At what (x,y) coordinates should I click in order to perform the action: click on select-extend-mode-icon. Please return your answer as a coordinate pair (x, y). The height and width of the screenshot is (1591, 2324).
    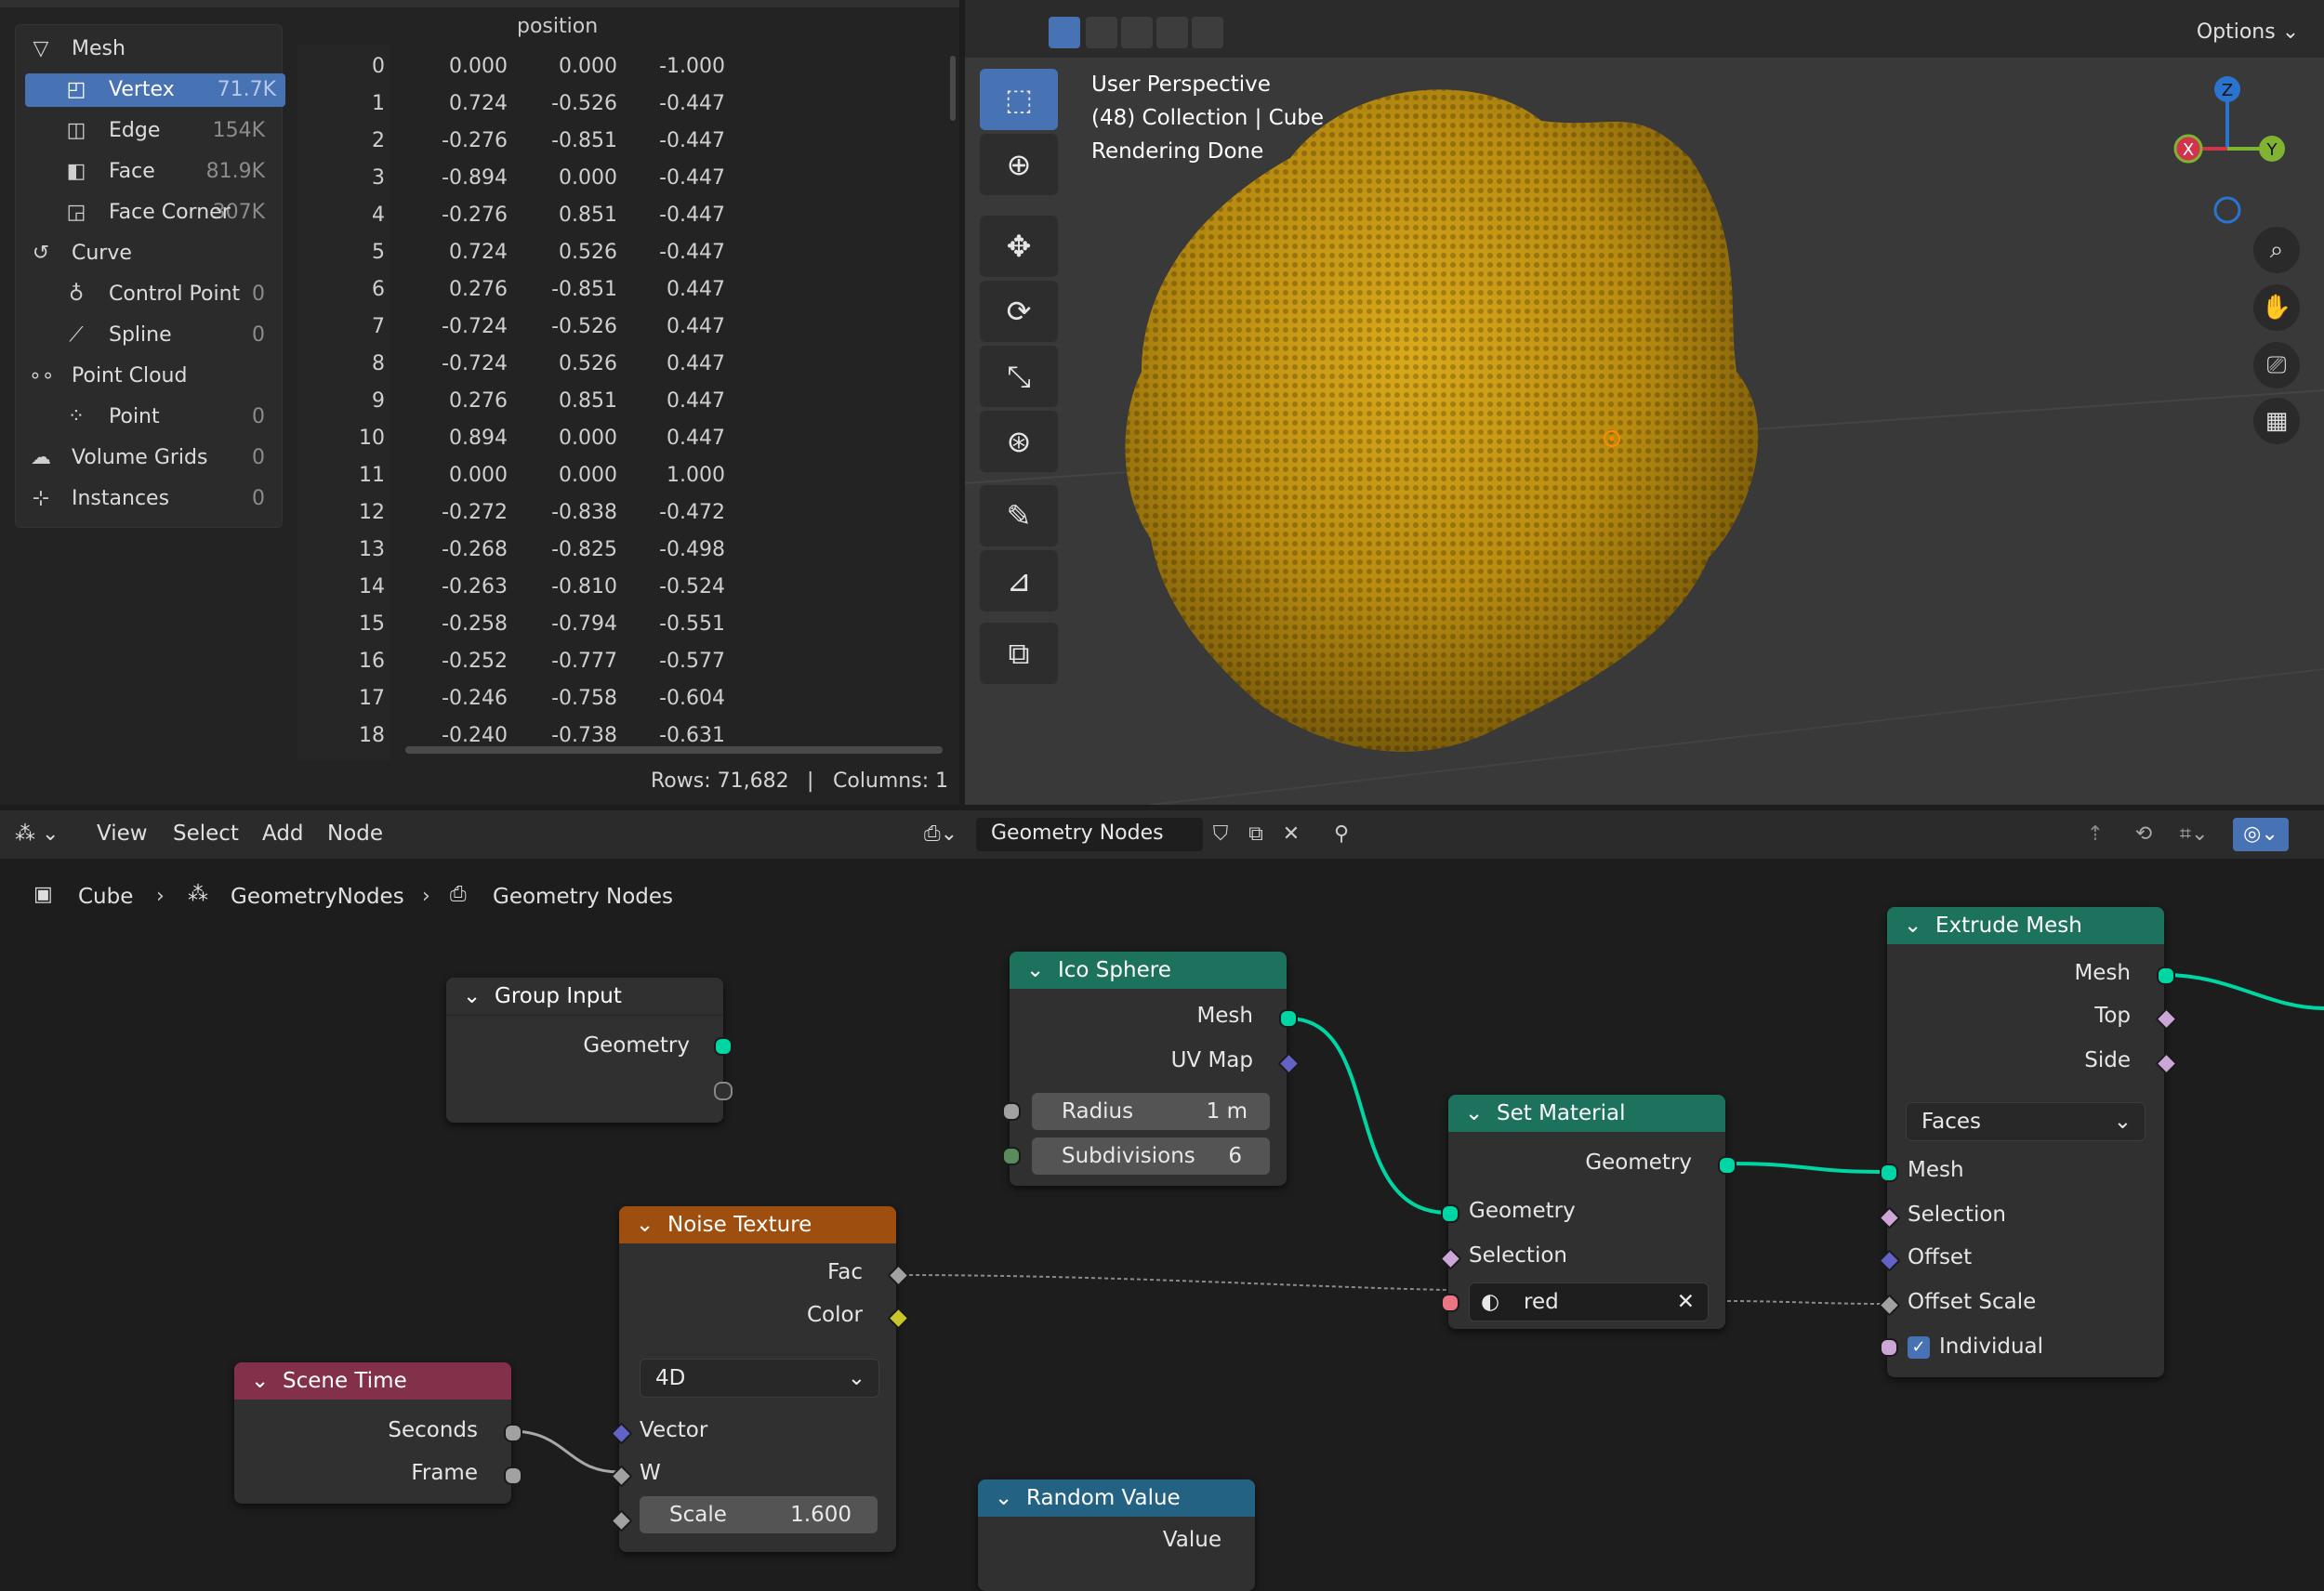
    Looking at the image, I should click on (1101, 32).